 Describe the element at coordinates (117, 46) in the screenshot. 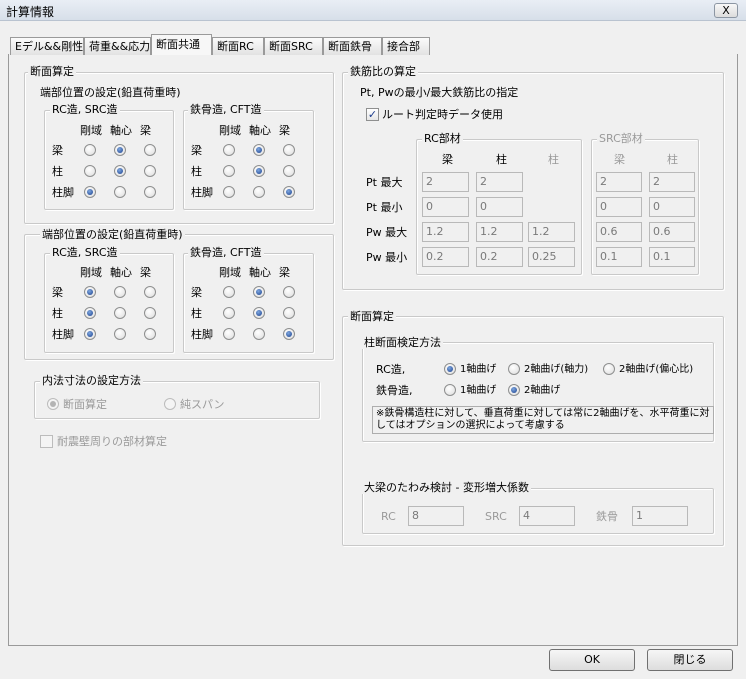

I see `tab-load-stress: 荷重&&応力` at that location.